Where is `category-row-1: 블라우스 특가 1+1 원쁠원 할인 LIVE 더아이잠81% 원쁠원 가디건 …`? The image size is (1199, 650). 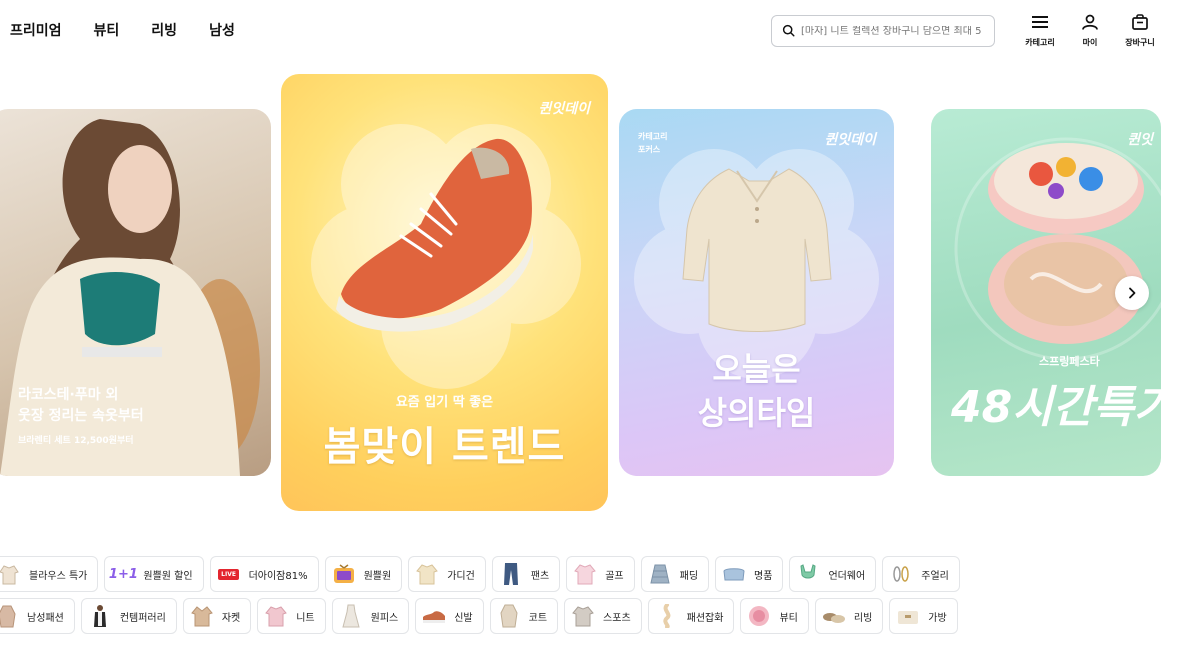 category-row-1: 블라우스 특가 1+1 원쁠원 할인 LIVE 더아이잠81% 원쁠원 가디건 … is located at coordinates (594, 574).